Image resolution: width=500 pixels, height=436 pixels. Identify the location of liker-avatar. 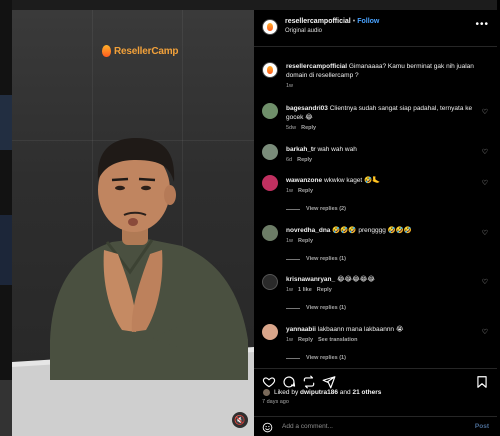
(266, 392).